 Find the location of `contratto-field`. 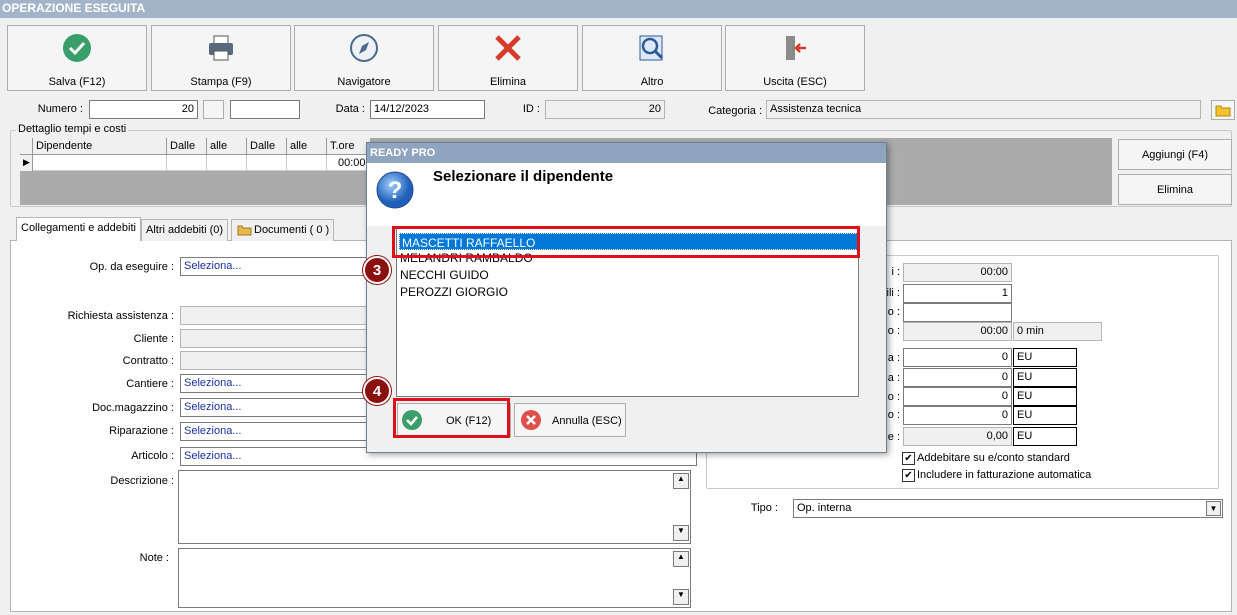

contratto-field is located at coordinates (275, 360).